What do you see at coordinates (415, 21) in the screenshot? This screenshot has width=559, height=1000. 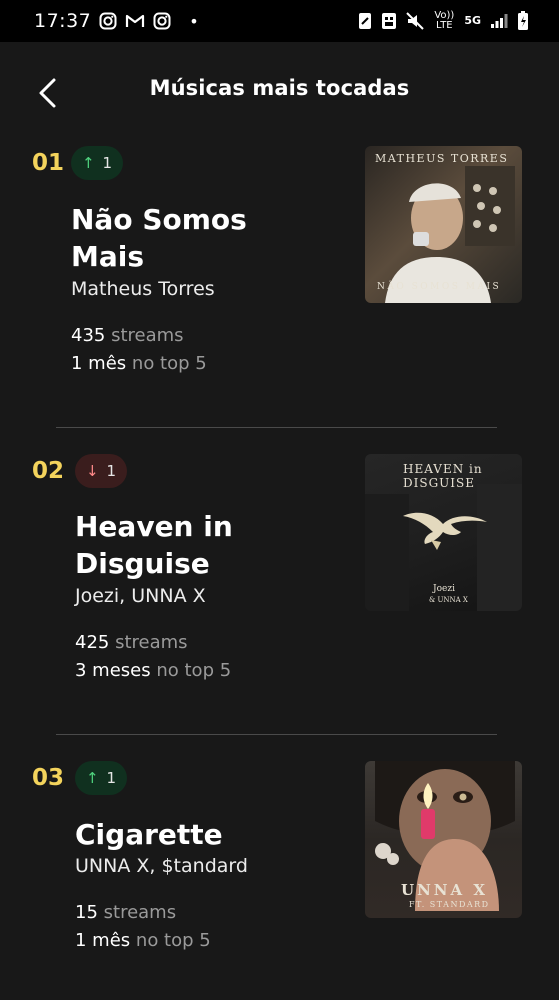 I see `mute-icon` at bounding box center [415, 21].